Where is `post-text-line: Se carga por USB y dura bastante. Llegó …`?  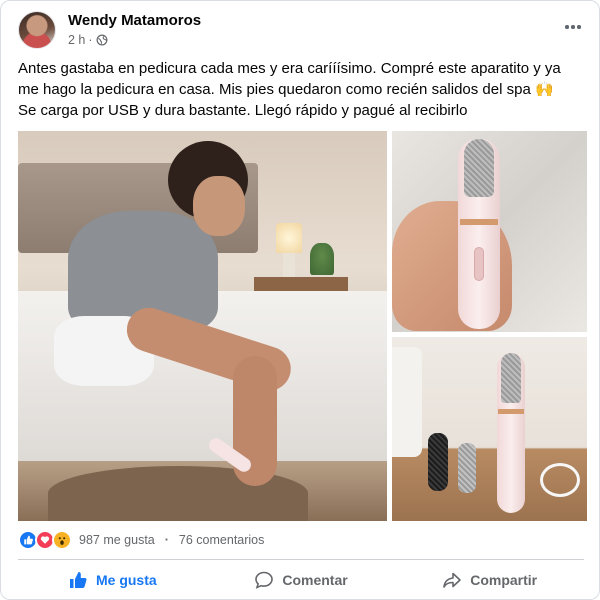 post-text-line: Se carga por USB y dura bastante. Llegó … is located at coordinates (243, 110).